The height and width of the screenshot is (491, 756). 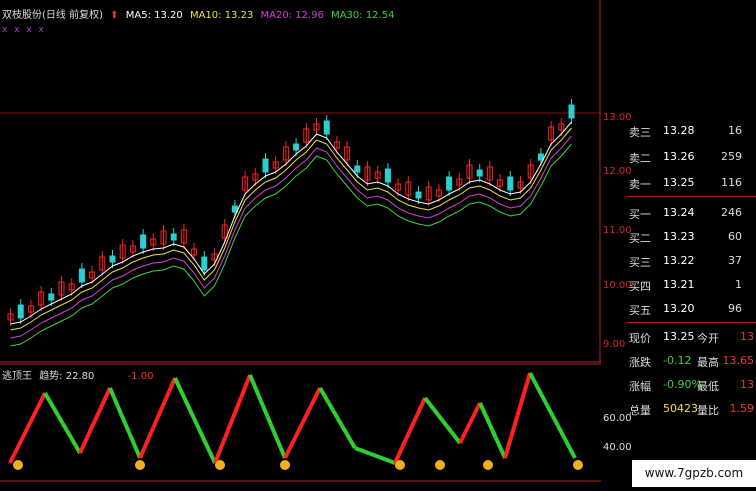 I want to click on stat-label: 今开, so click(x=708, y=338).